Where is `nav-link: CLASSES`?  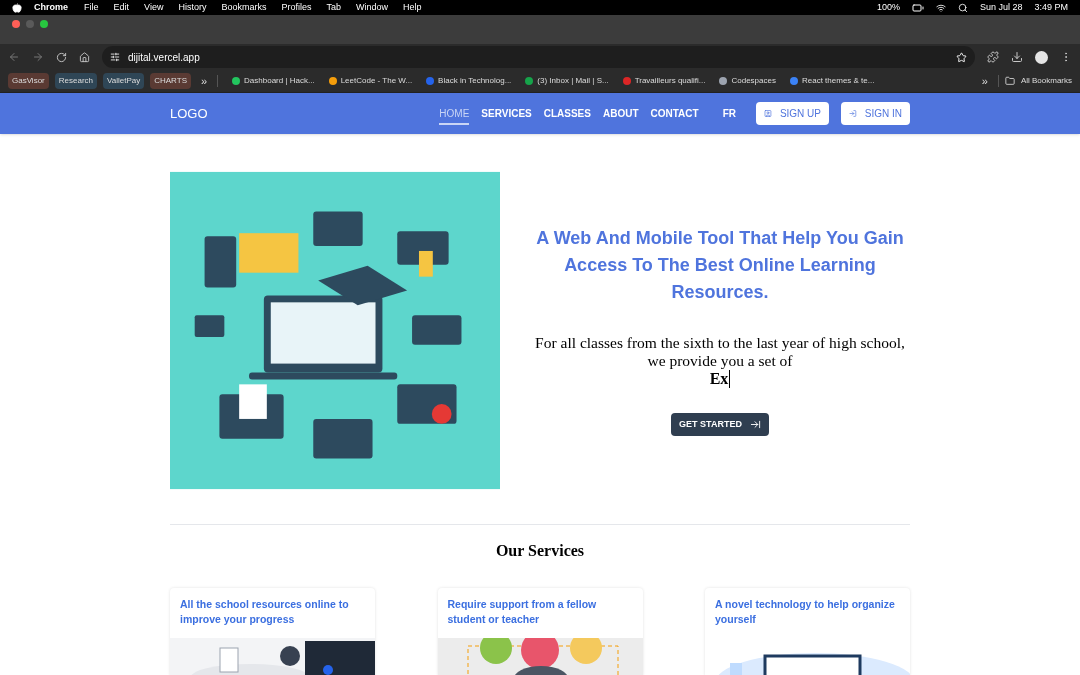 nav-link: CLASSES is located at coordinates (567, 113).